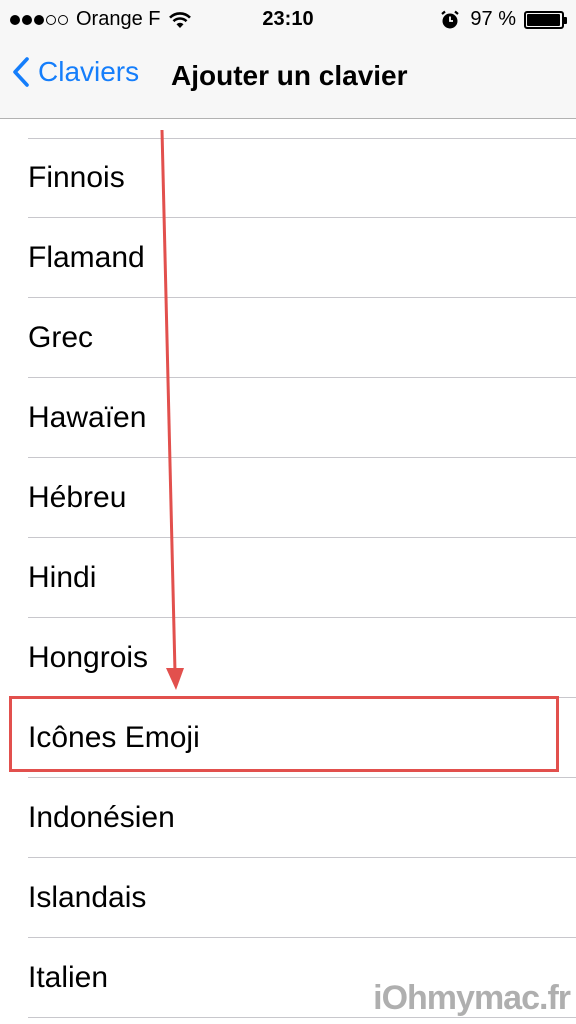 Image resolution: width=576 pixels, height=1024 pixels. I want to click on battery-icon, so click(545, 19).